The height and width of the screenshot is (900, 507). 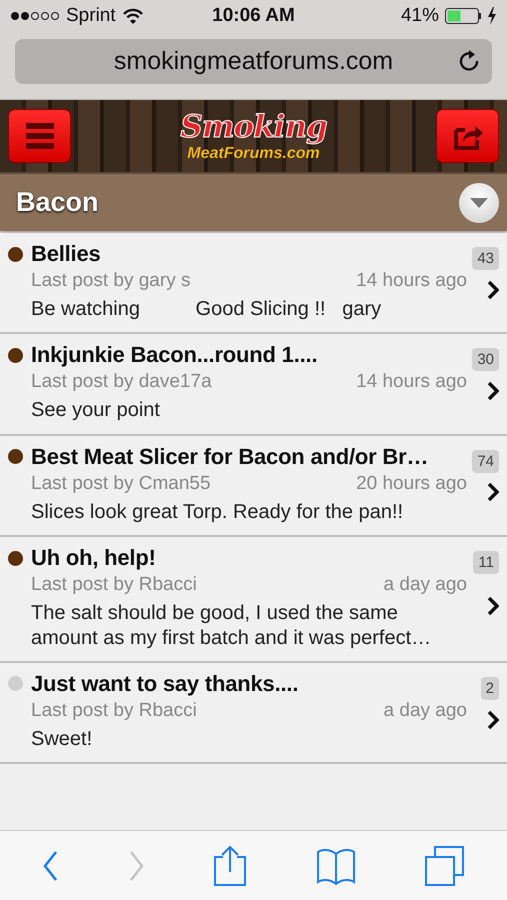 I want to click on post-excerpt: Sweet!, so click(x=62, y=739).